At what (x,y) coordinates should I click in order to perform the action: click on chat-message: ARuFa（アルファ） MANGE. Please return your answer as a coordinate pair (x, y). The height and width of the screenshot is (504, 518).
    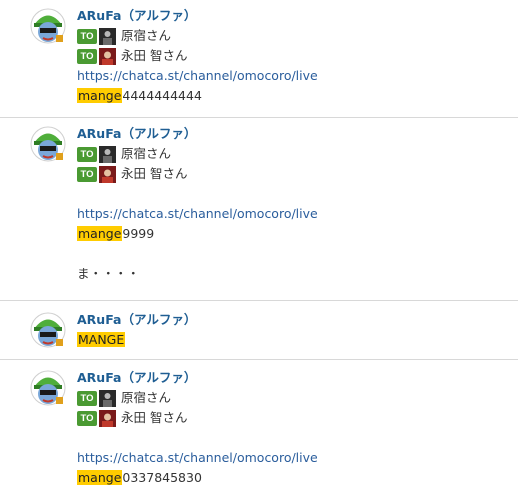
    Looking at the image, I should click on (259, 331).